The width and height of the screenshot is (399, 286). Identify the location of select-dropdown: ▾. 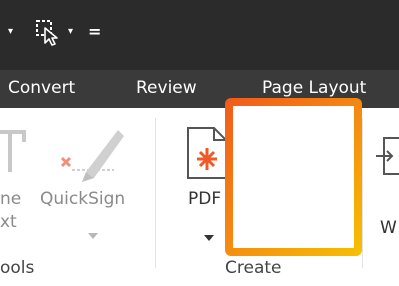
(70, 31).